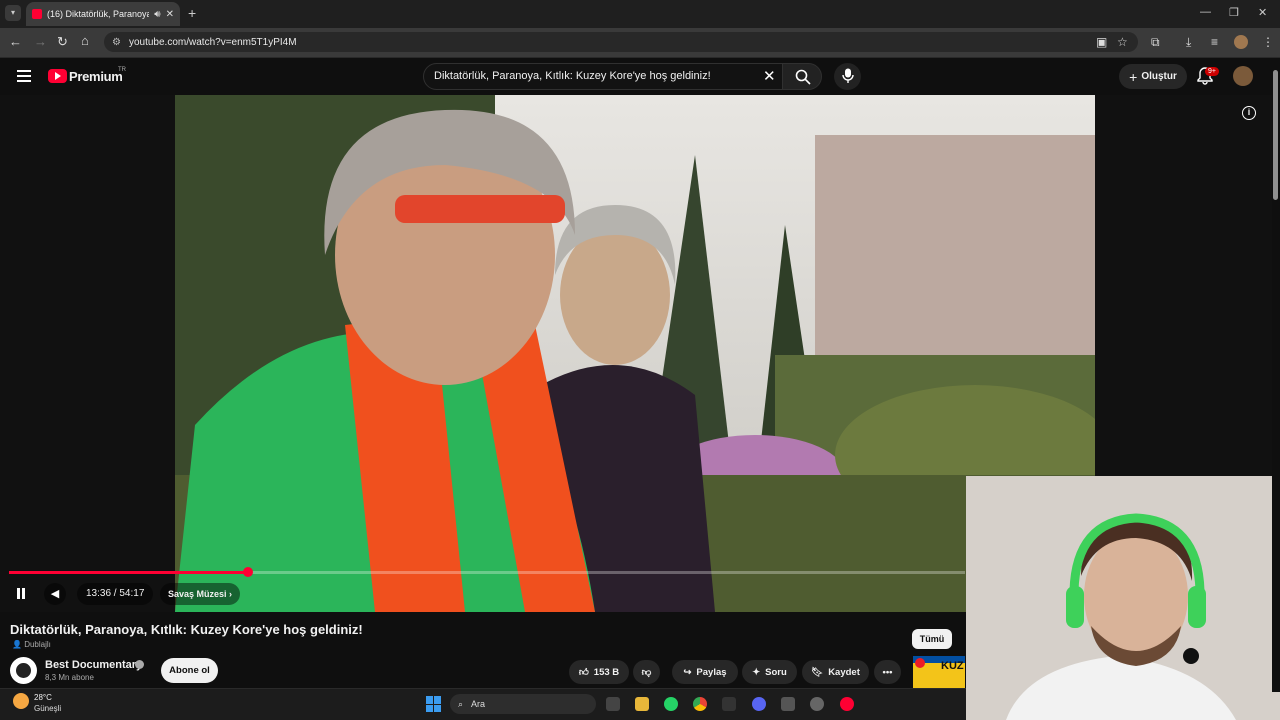 This screenshot has width=1280, height=720. I want to click on ask-label: Soru, so click(776, 672).